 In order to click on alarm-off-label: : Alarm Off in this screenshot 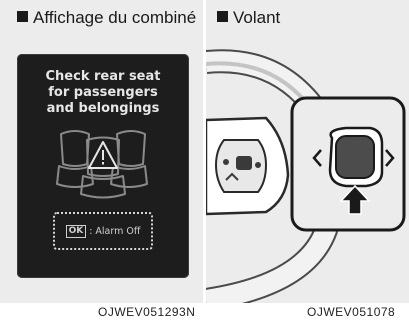, I will do `click(115, 231)`.